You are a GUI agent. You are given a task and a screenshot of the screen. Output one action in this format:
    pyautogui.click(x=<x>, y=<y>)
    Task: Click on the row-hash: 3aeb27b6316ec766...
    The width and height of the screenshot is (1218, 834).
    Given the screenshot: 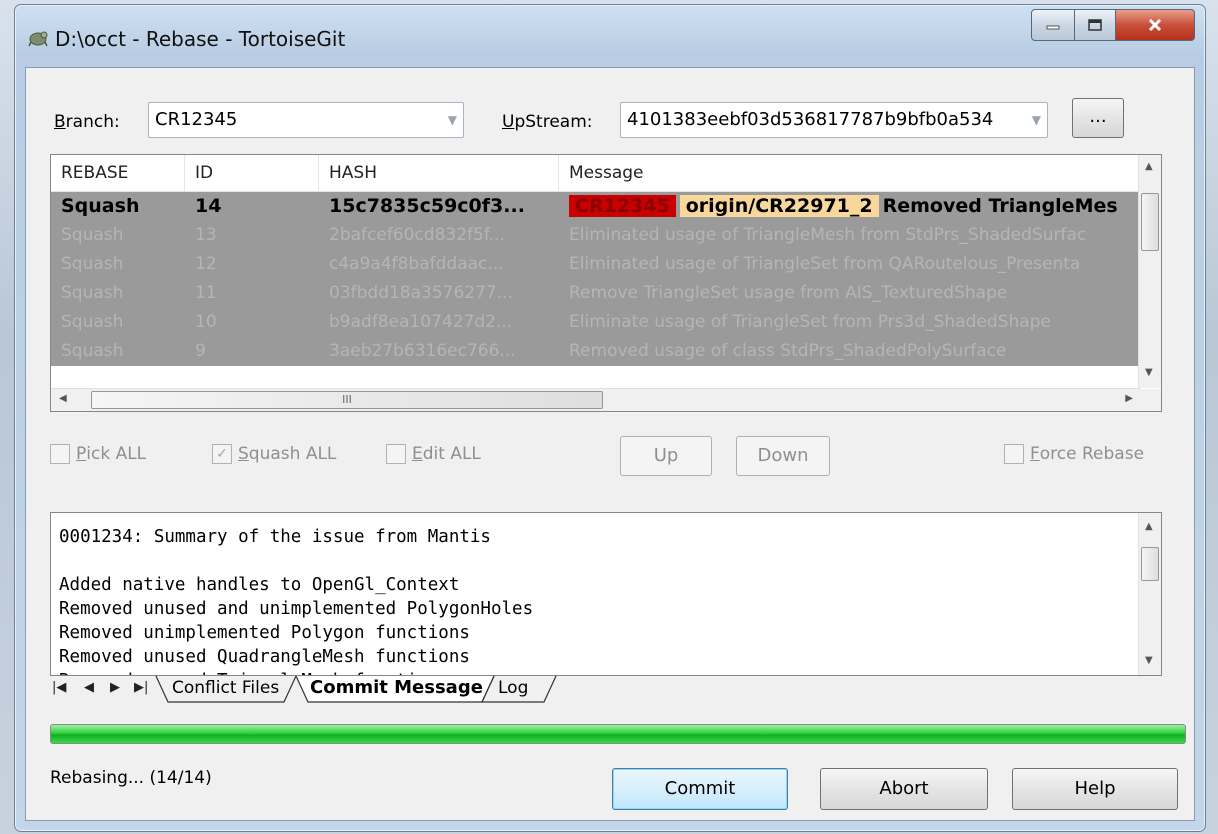 What is the action you would take?
    pyautogui.click(x=422, y=351)
    